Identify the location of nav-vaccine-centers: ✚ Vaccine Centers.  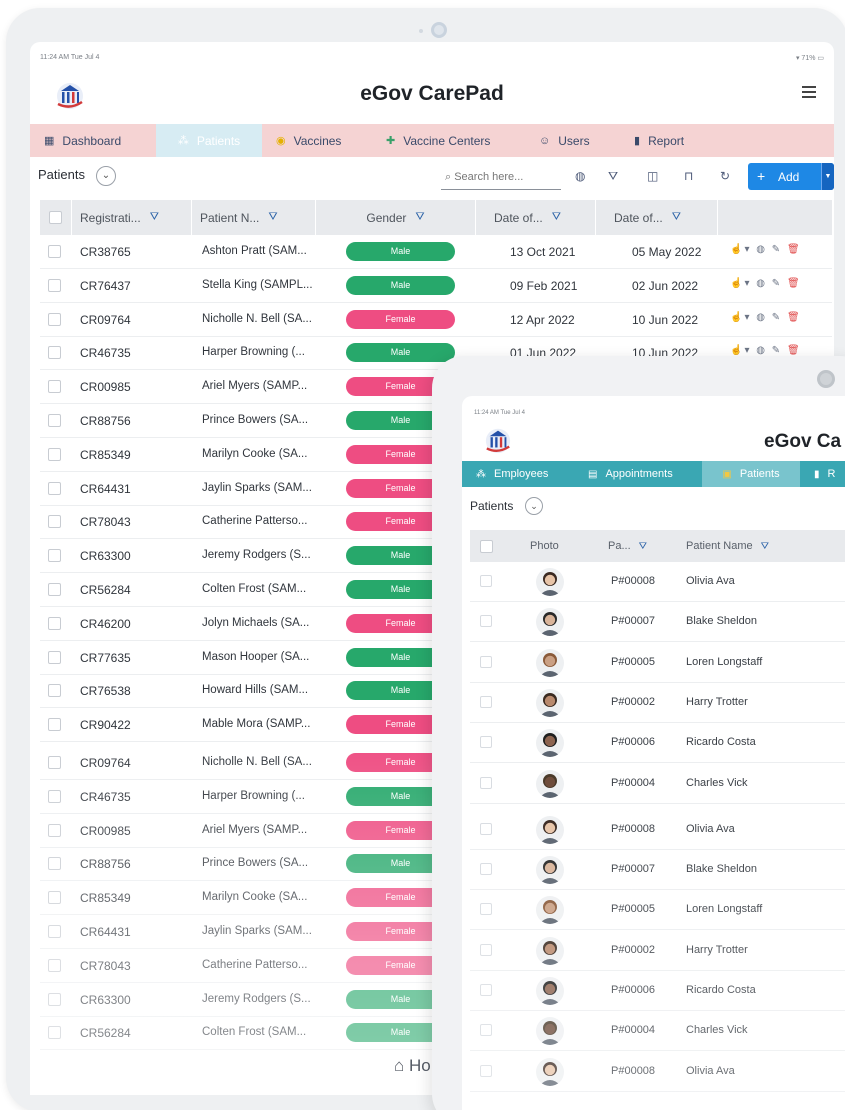
(438, 140).